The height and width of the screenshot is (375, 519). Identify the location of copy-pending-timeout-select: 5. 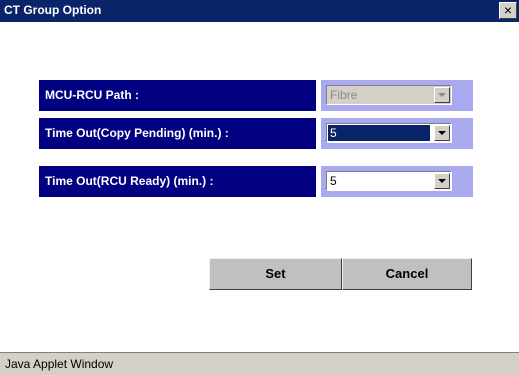
(389, 133).